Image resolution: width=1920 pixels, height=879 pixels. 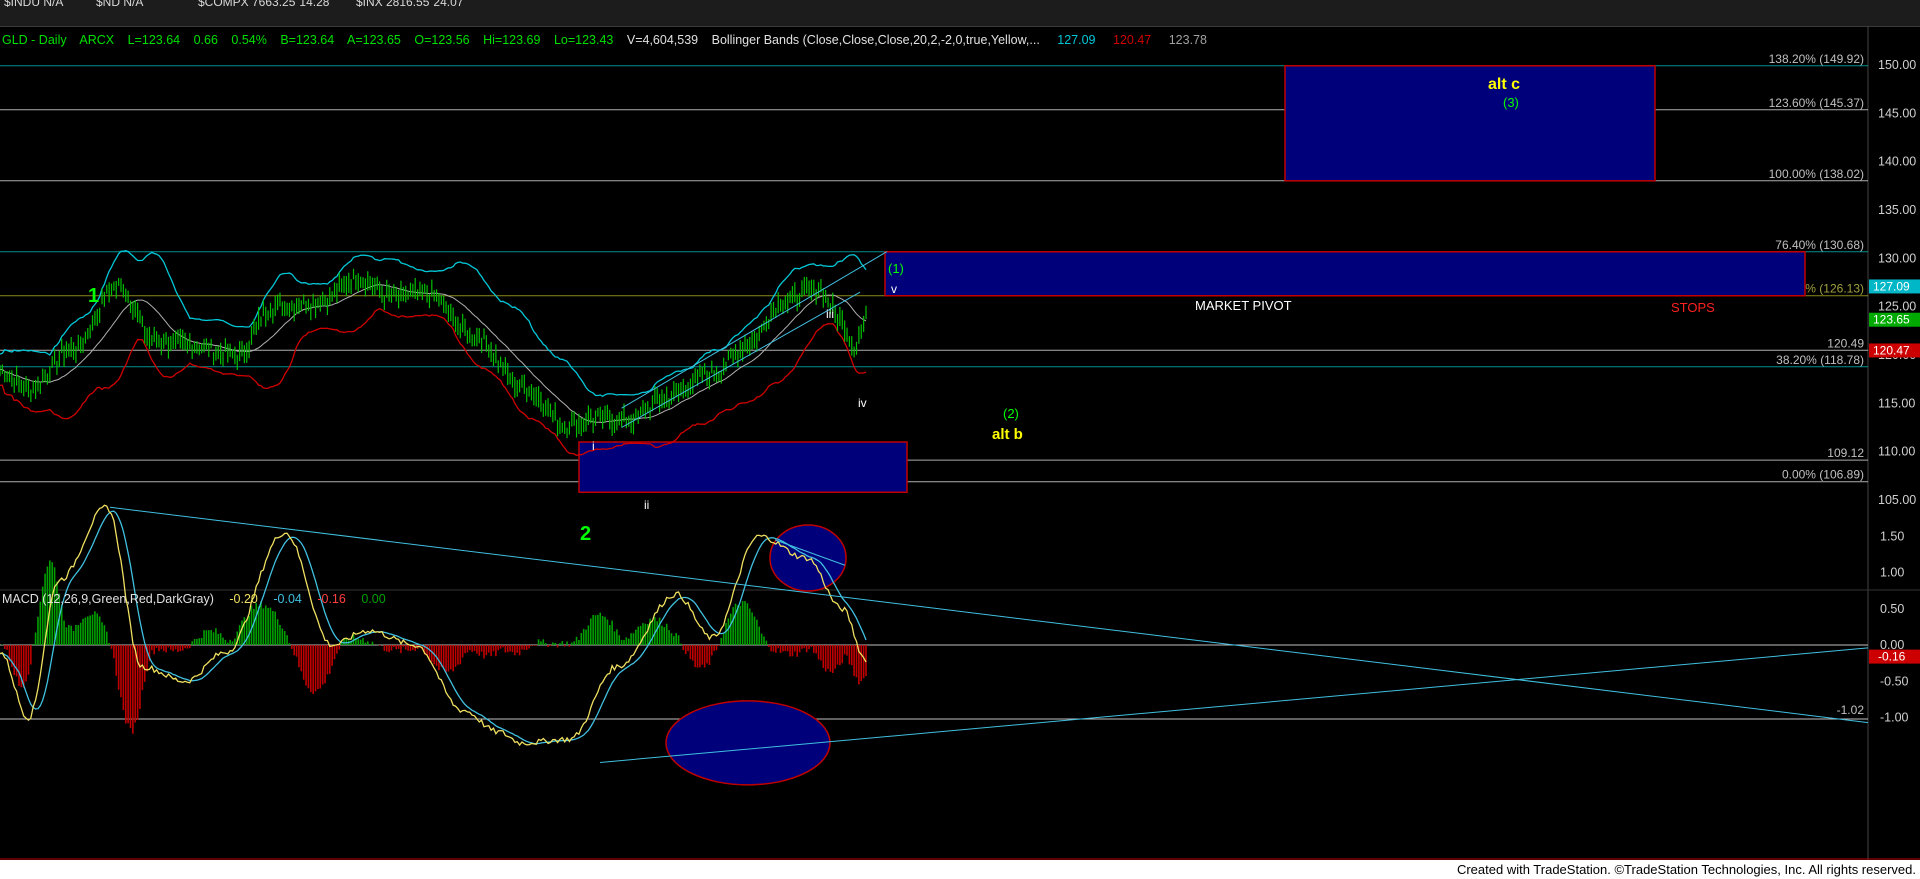 What do you see at coordinates (433, 324) in the screenshot?
I see `bb-upper-line` at bounding box center [433, 324].